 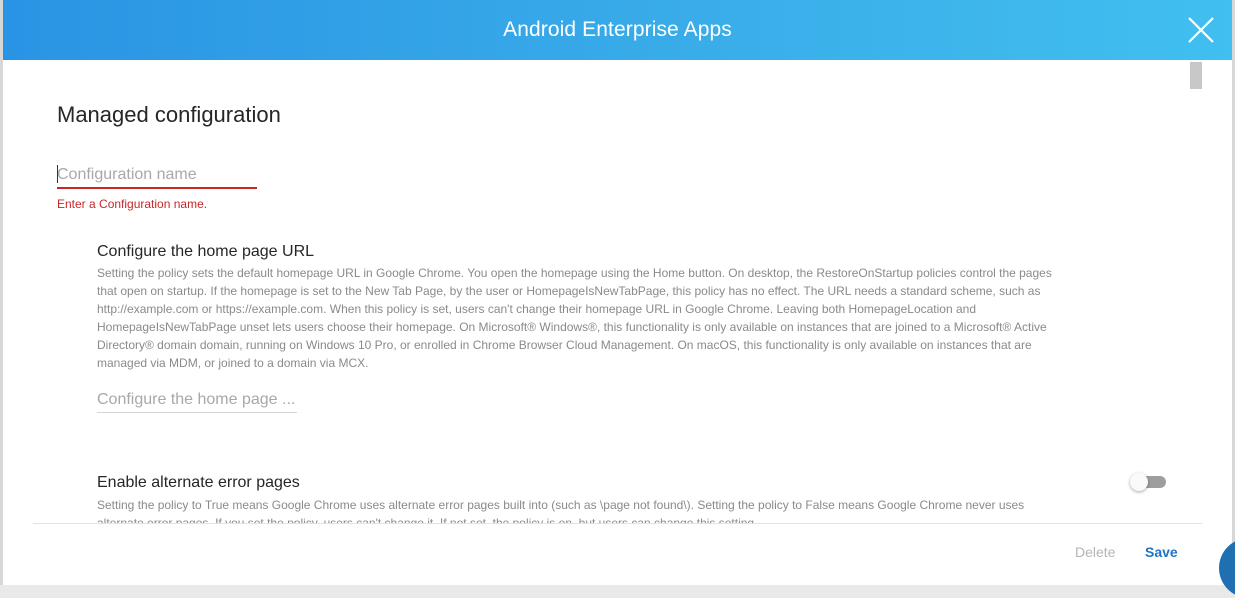 I want to click on section-title-alternate-error-pages: Enable alternate error pages, so click(x=198, y=482).